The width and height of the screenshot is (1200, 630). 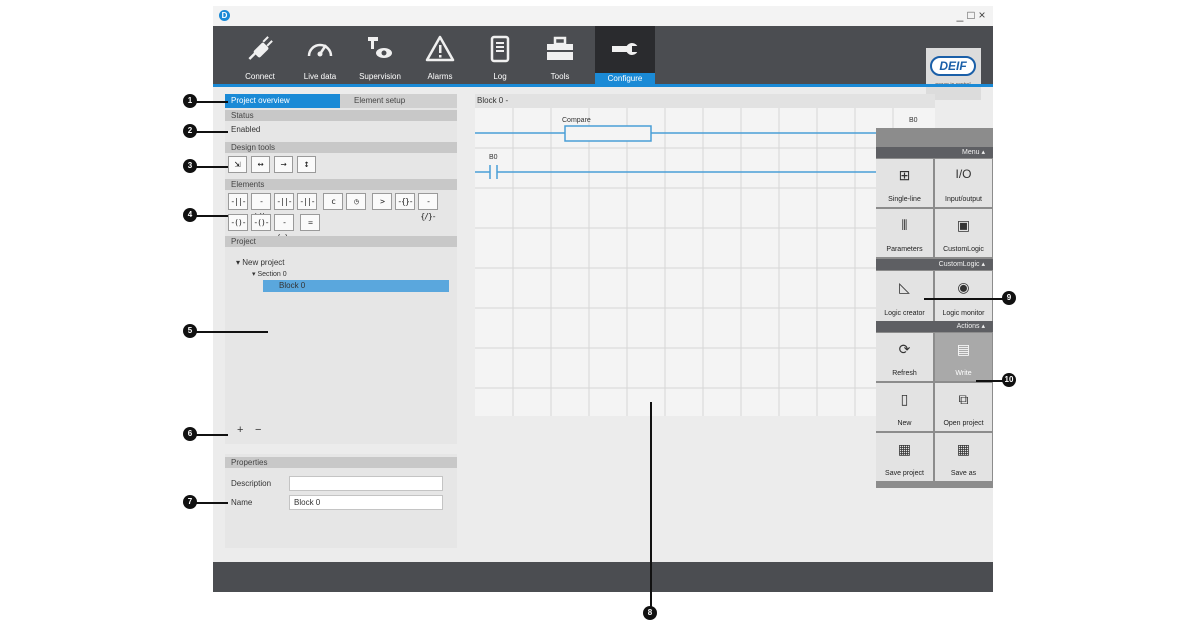 I want to click on callout-8: 8, so click(x=650, y=613).